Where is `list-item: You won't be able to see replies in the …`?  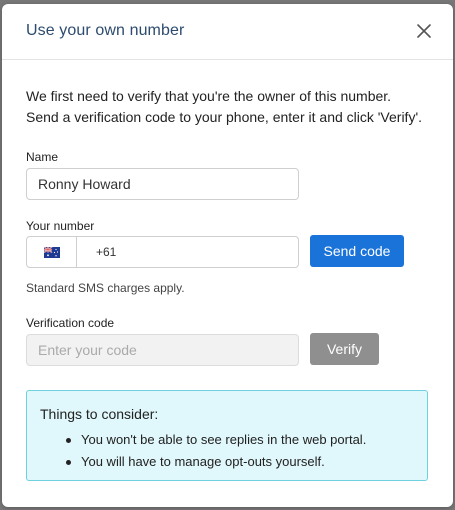 list-item: You won't be able to see replies in the … is located at coordinates (215, 440).